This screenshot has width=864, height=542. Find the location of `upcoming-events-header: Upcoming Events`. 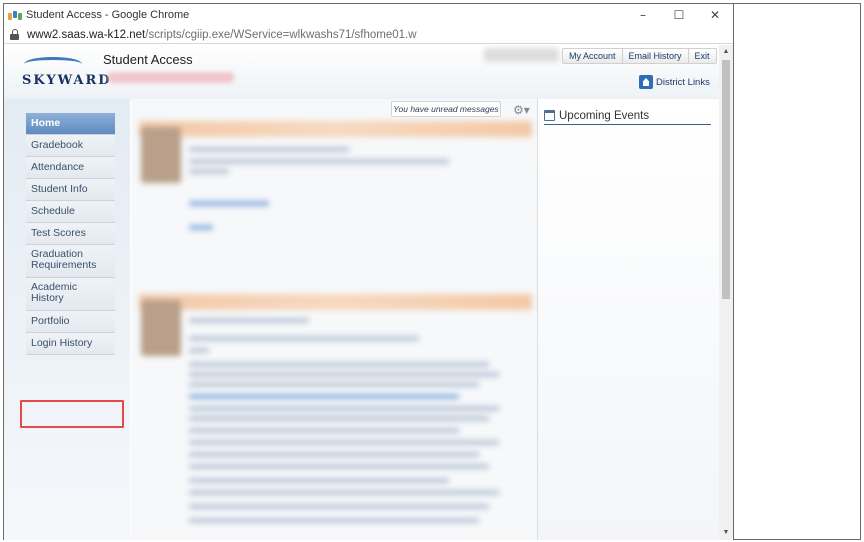

upcoming-events-header: Upcoming Events is located at coordinates (627, 116).